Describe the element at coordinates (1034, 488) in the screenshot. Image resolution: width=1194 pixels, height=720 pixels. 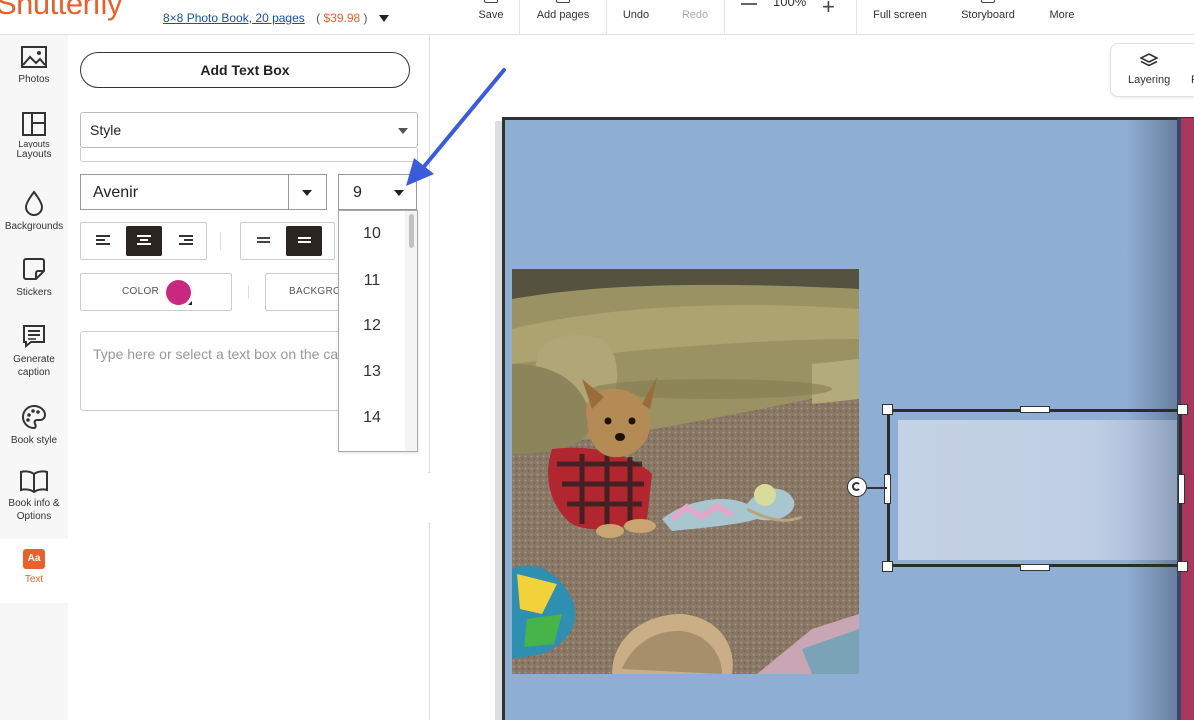
I see `selected-text-box` at that location.